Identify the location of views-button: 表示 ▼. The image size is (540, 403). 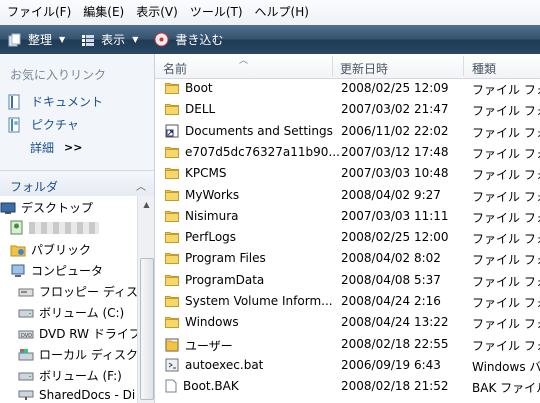
(109, 39).